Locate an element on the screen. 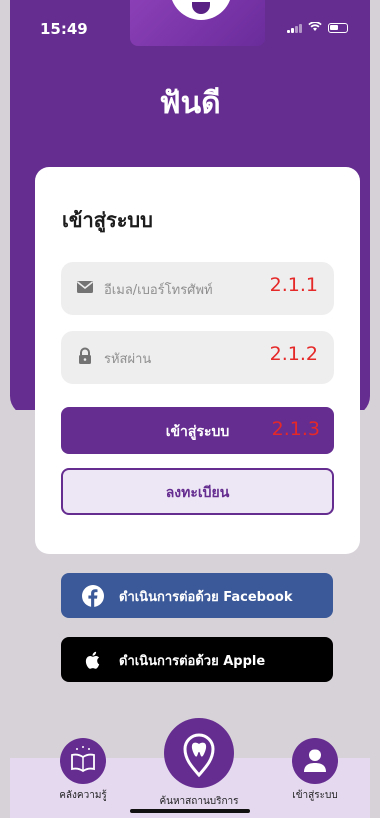  apple-icon is located at coordinates (93, 660).